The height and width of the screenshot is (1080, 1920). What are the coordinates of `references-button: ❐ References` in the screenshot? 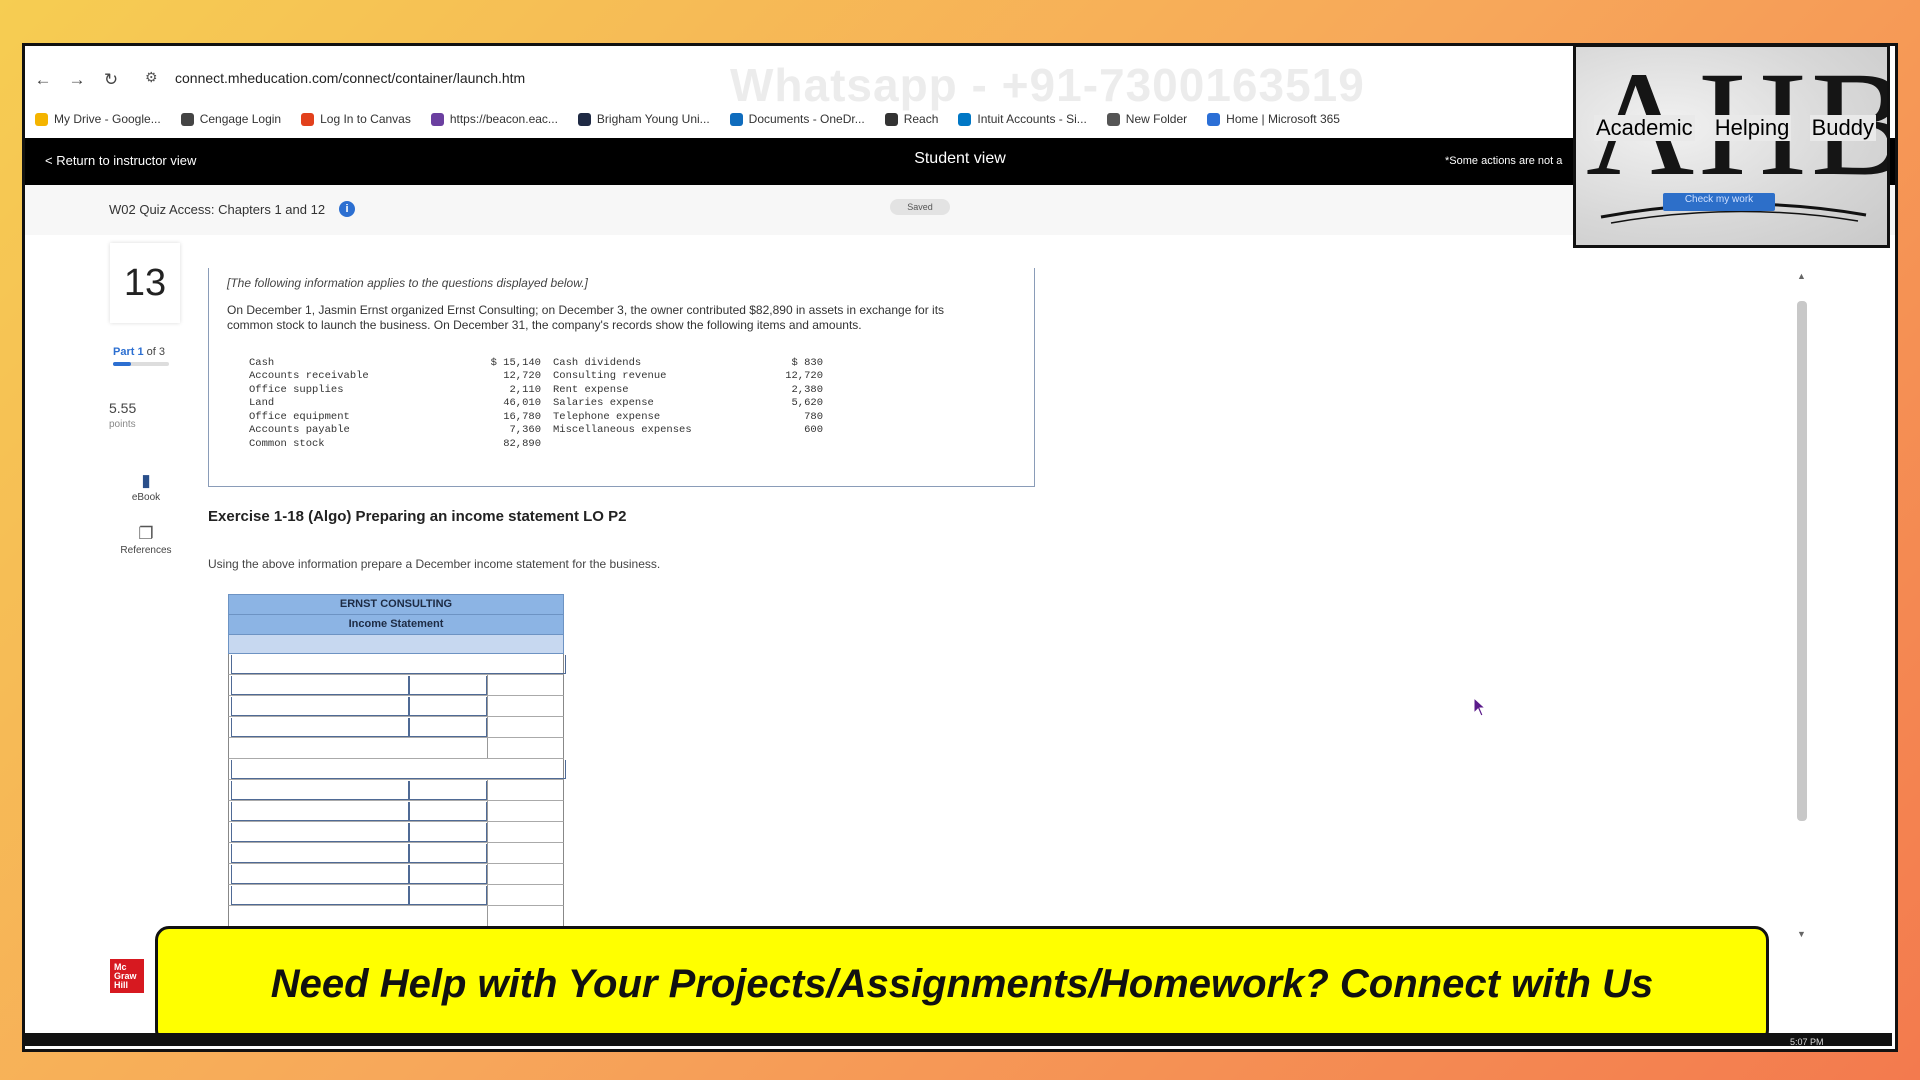 It's located at (146, 540).